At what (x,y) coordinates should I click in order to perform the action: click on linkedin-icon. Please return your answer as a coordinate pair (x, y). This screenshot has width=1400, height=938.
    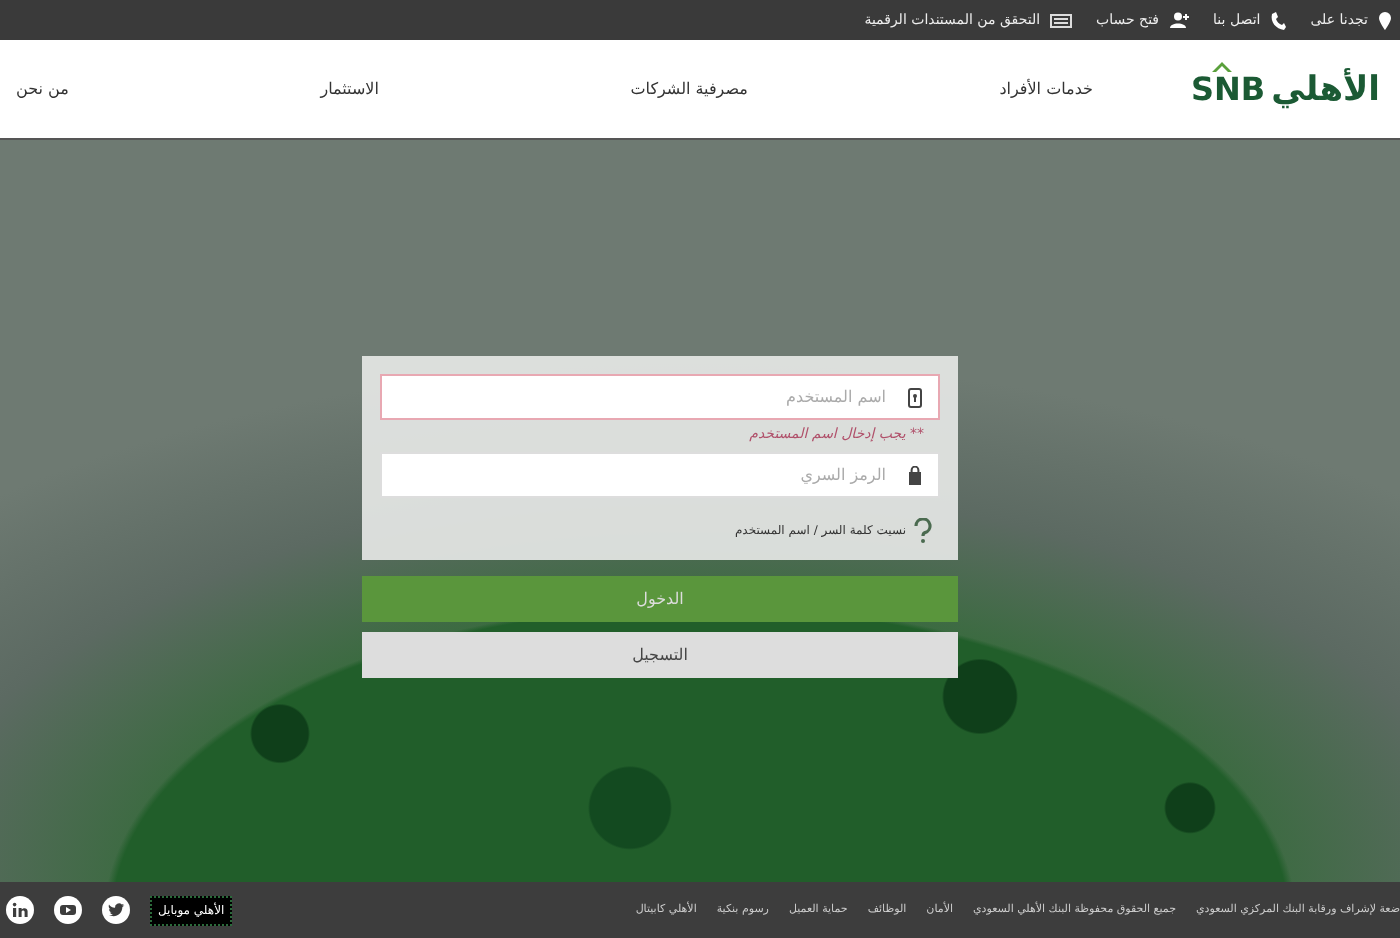
    Looking at the image, I should click on (20, 910).